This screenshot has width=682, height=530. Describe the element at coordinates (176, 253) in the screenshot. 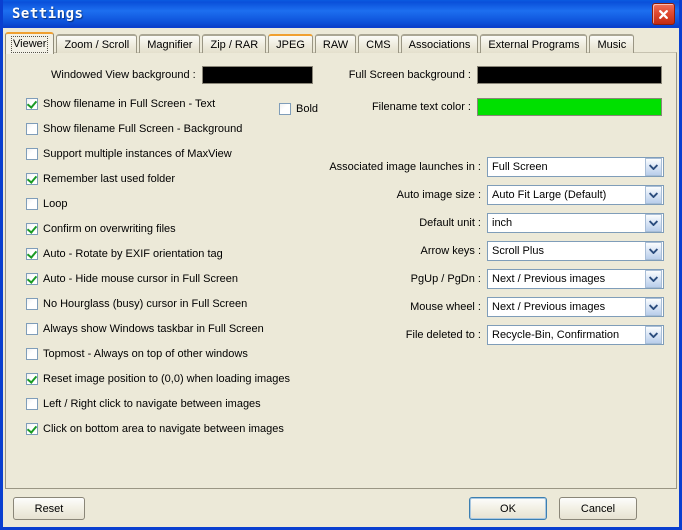

I see `checkbox-row: Auto - Rotate by EXIF orientation tag` at that location.